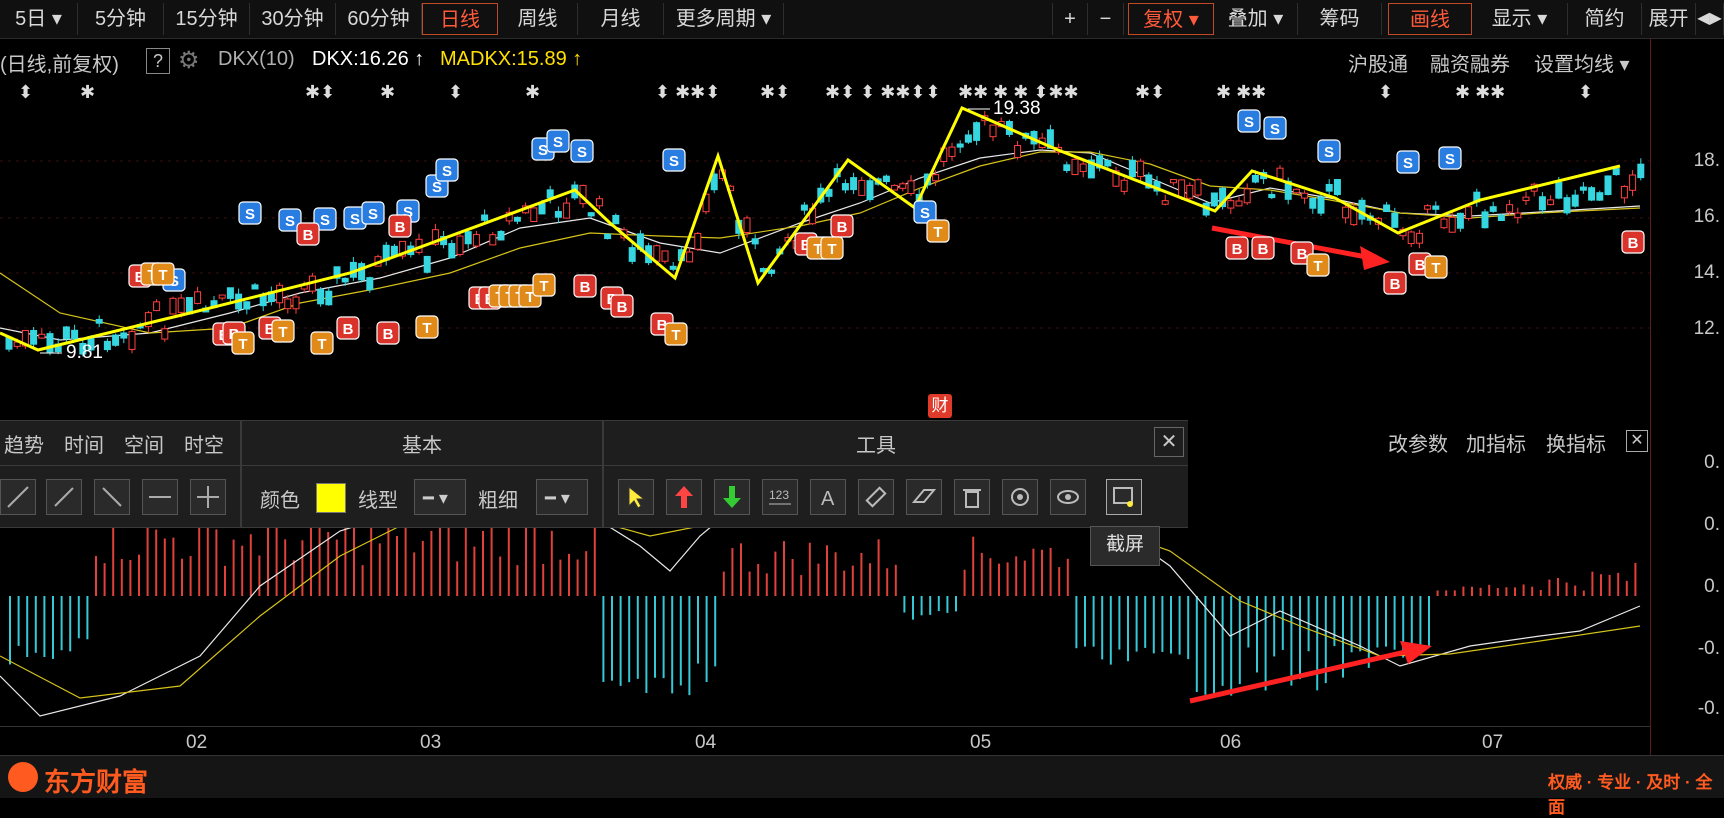  I want to click on down-arrow-icon, so click(732, 497).